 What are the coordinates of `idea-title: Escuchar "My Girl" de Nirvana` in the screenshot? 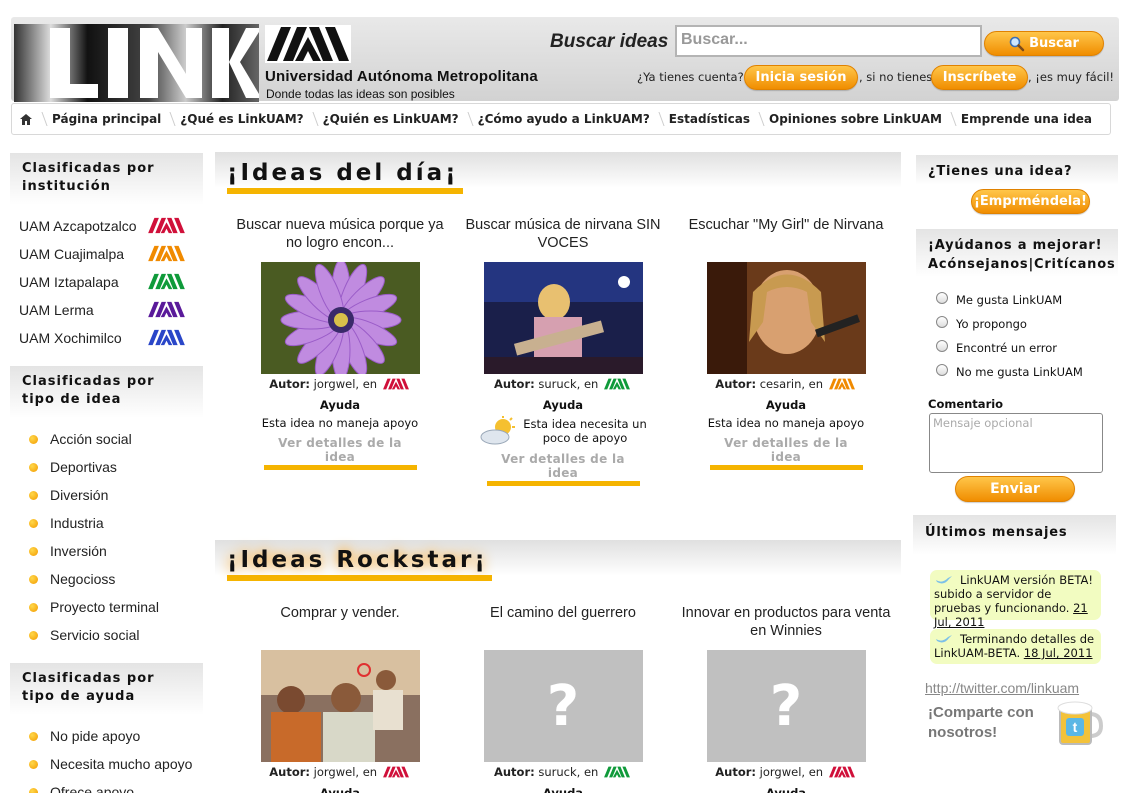 It's located at (786, 234).